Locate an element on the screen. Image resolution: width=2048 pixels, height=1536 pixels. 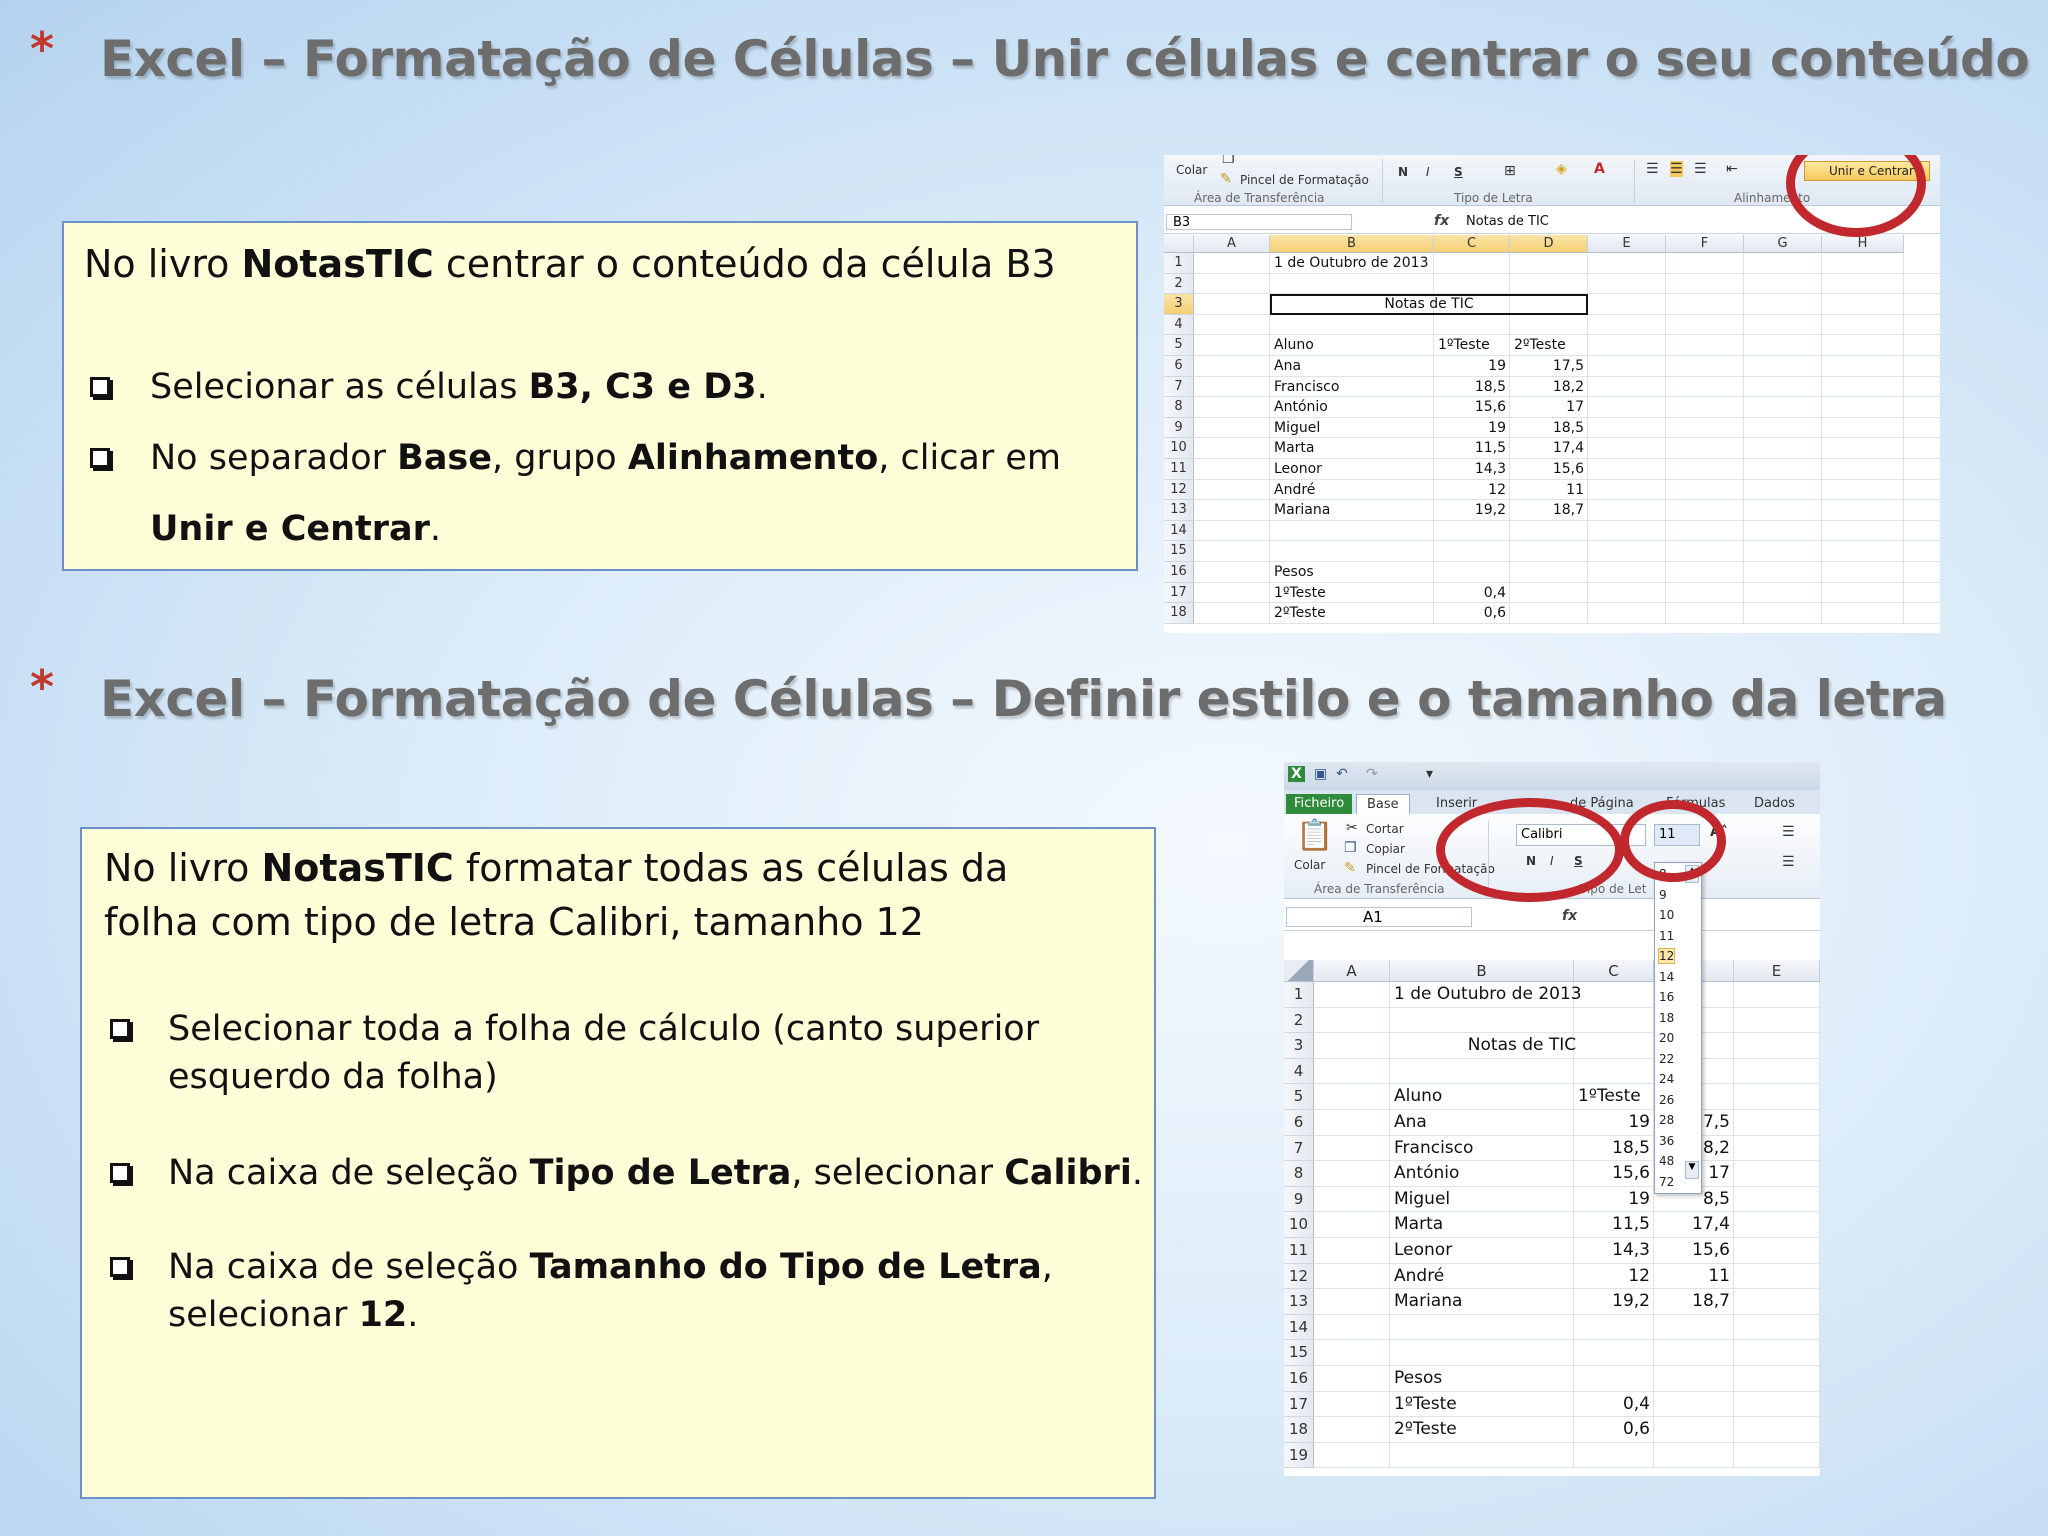
row-header-4: 4 is located at coordinates (1299, 1071).